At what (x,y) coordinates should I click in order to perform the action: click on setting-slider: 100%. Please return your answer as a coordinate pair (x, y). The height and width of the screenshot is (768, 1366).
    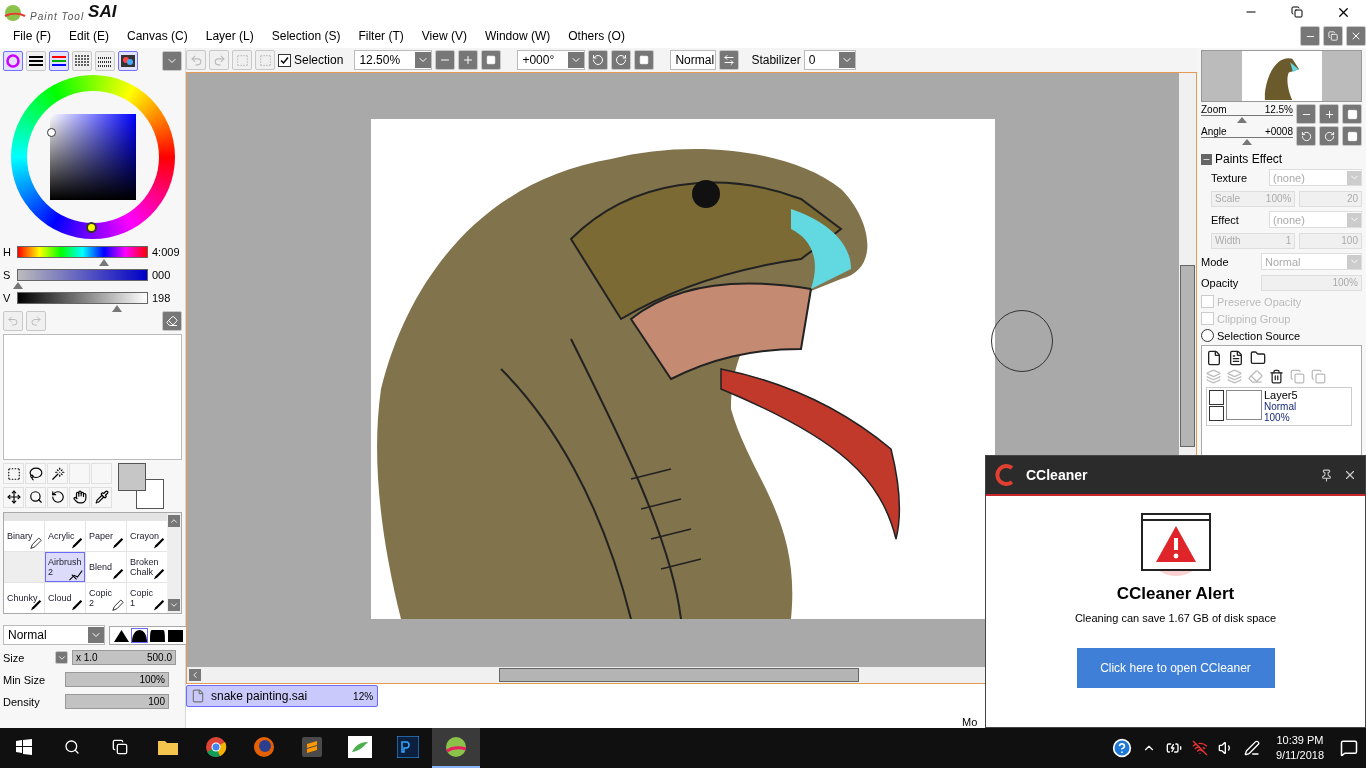
    Looking at the image, I should click on (117, 679).